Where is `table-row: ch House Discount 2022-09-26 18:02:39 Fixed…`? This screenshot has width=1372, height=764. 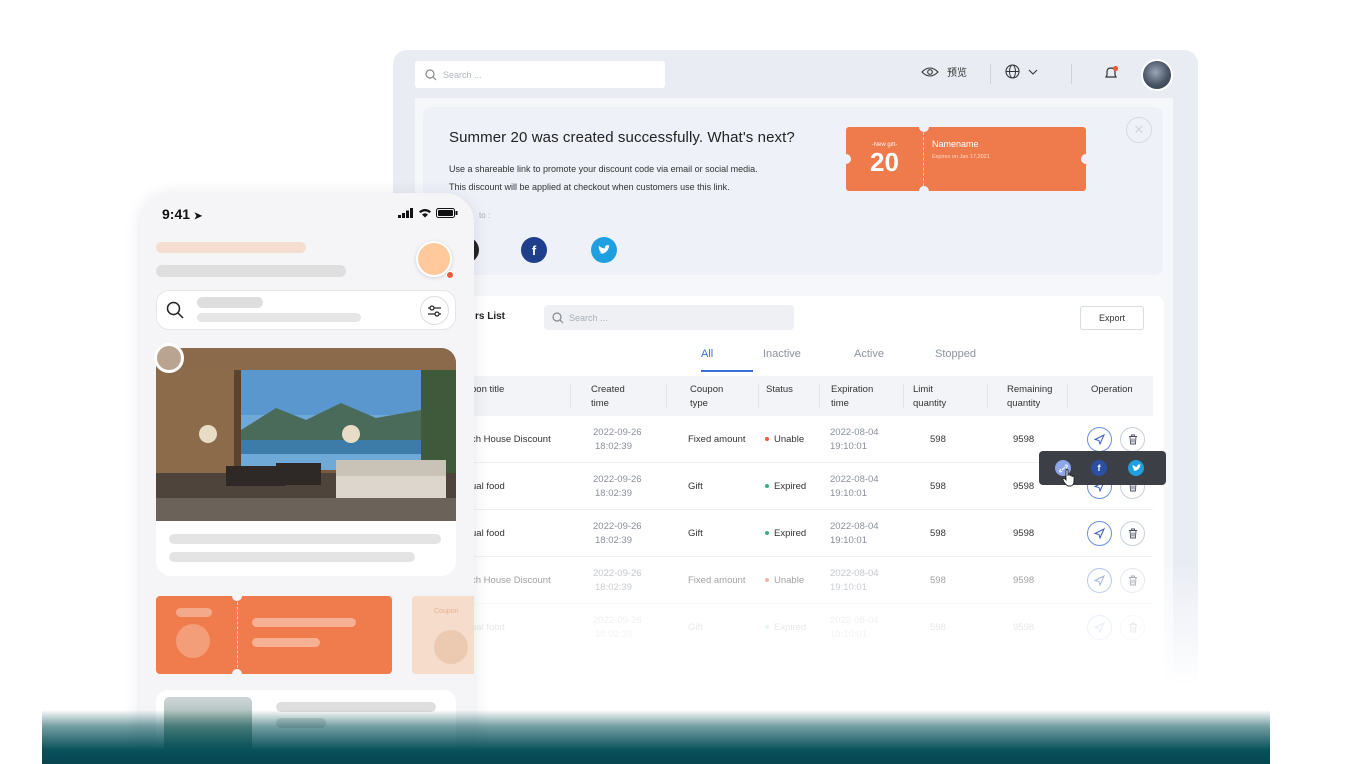 table-row: ch House Discount 2022-09-26 18:02:39 Fixed… is located at coordinates (803, 580).